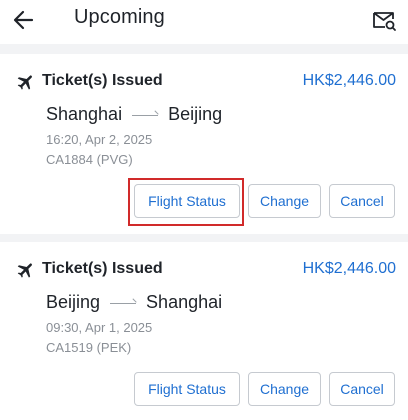 Image resolution: width=408 pixels, height=420 pixels. I want to click on destination-city: Beijing, so click(195, 114).